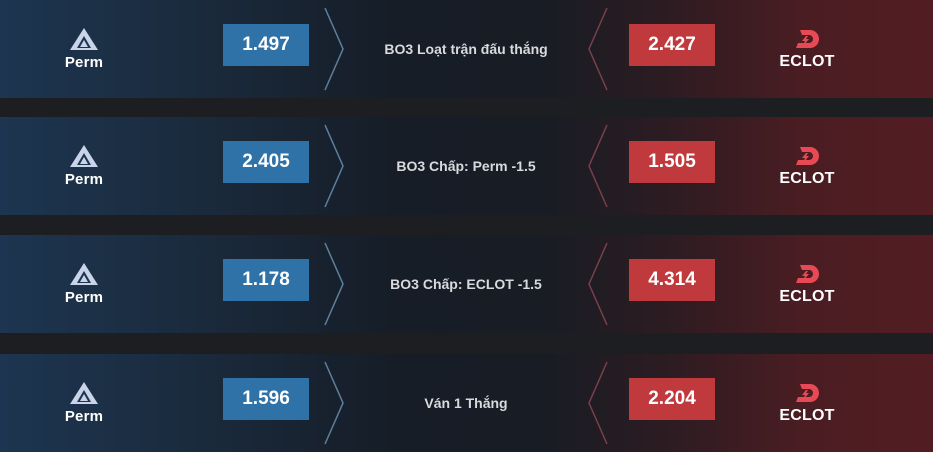  I want to click on market-label: BO3 Chấp: Perm -1.5, so click(466, 166).